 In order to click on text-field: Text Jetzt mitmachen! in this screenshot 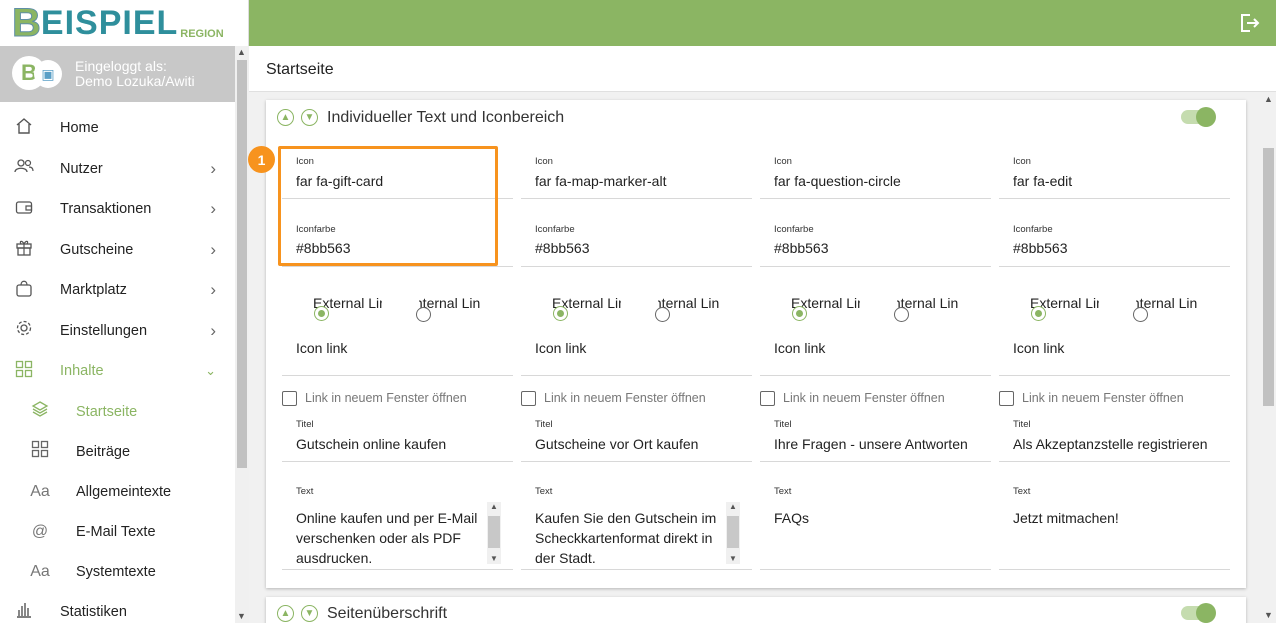, I will do `click(1114, 527)`.